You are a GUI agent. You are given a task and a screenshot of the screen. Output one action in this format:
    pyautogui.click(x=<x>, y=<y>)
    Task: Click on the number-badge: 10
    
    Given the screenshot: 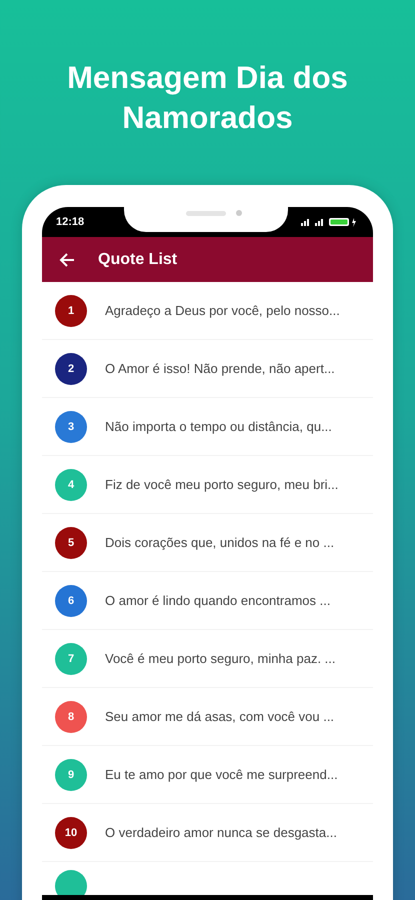 What is the action you would take?
    pyautogui.click(x=71, y=832)
    